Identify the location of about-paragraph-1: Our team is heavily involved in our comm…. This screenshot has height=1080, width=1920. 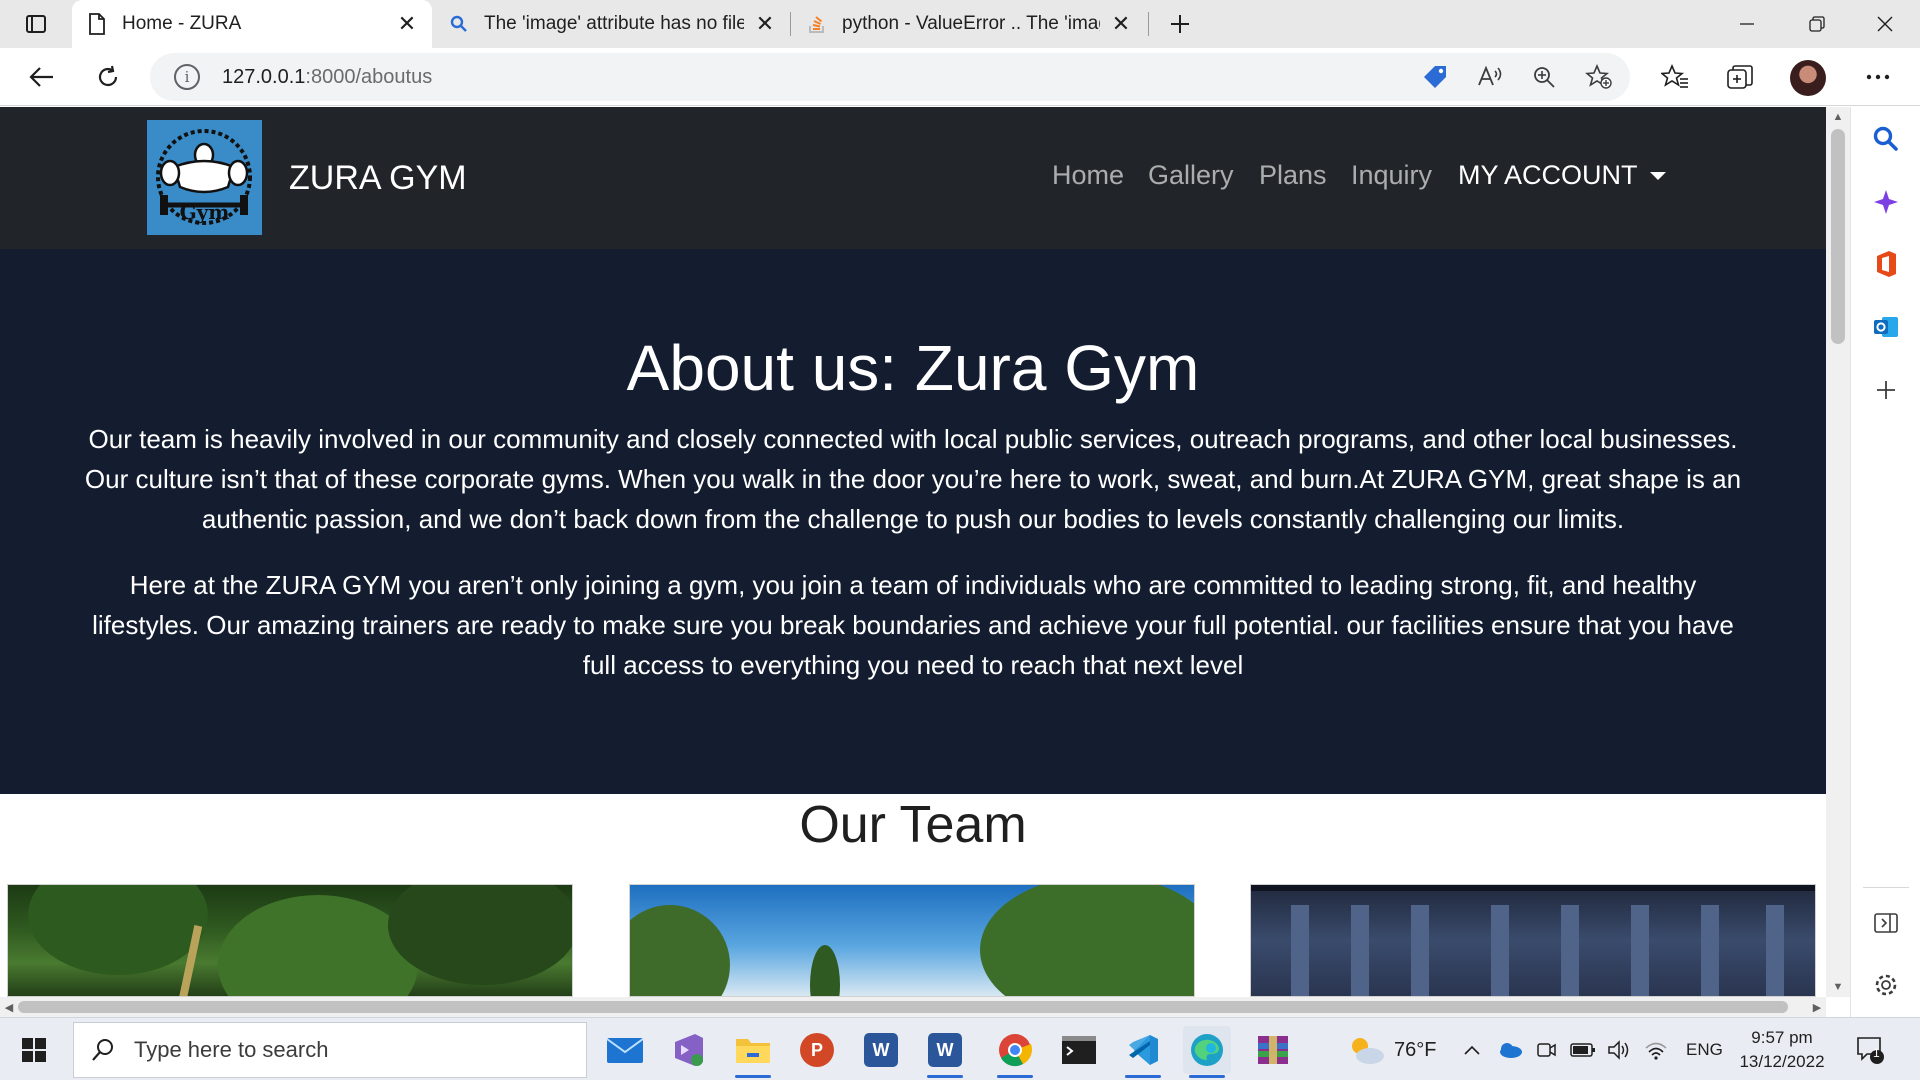
(913, 479).